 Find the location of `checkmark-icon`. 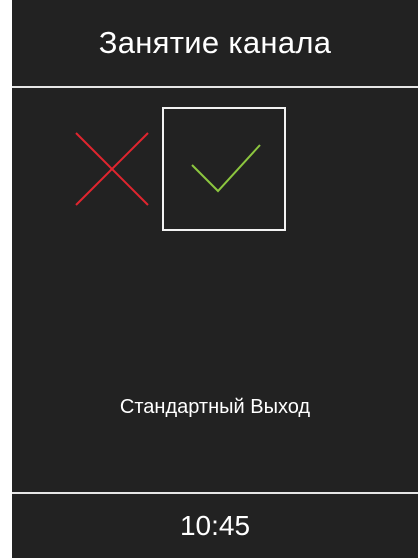

checkmark-icon is located at coordinates (226, 168).